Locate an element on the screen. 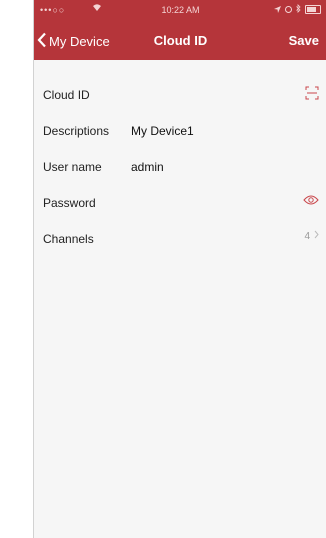  location-icon is located at coordinates (277, 10).